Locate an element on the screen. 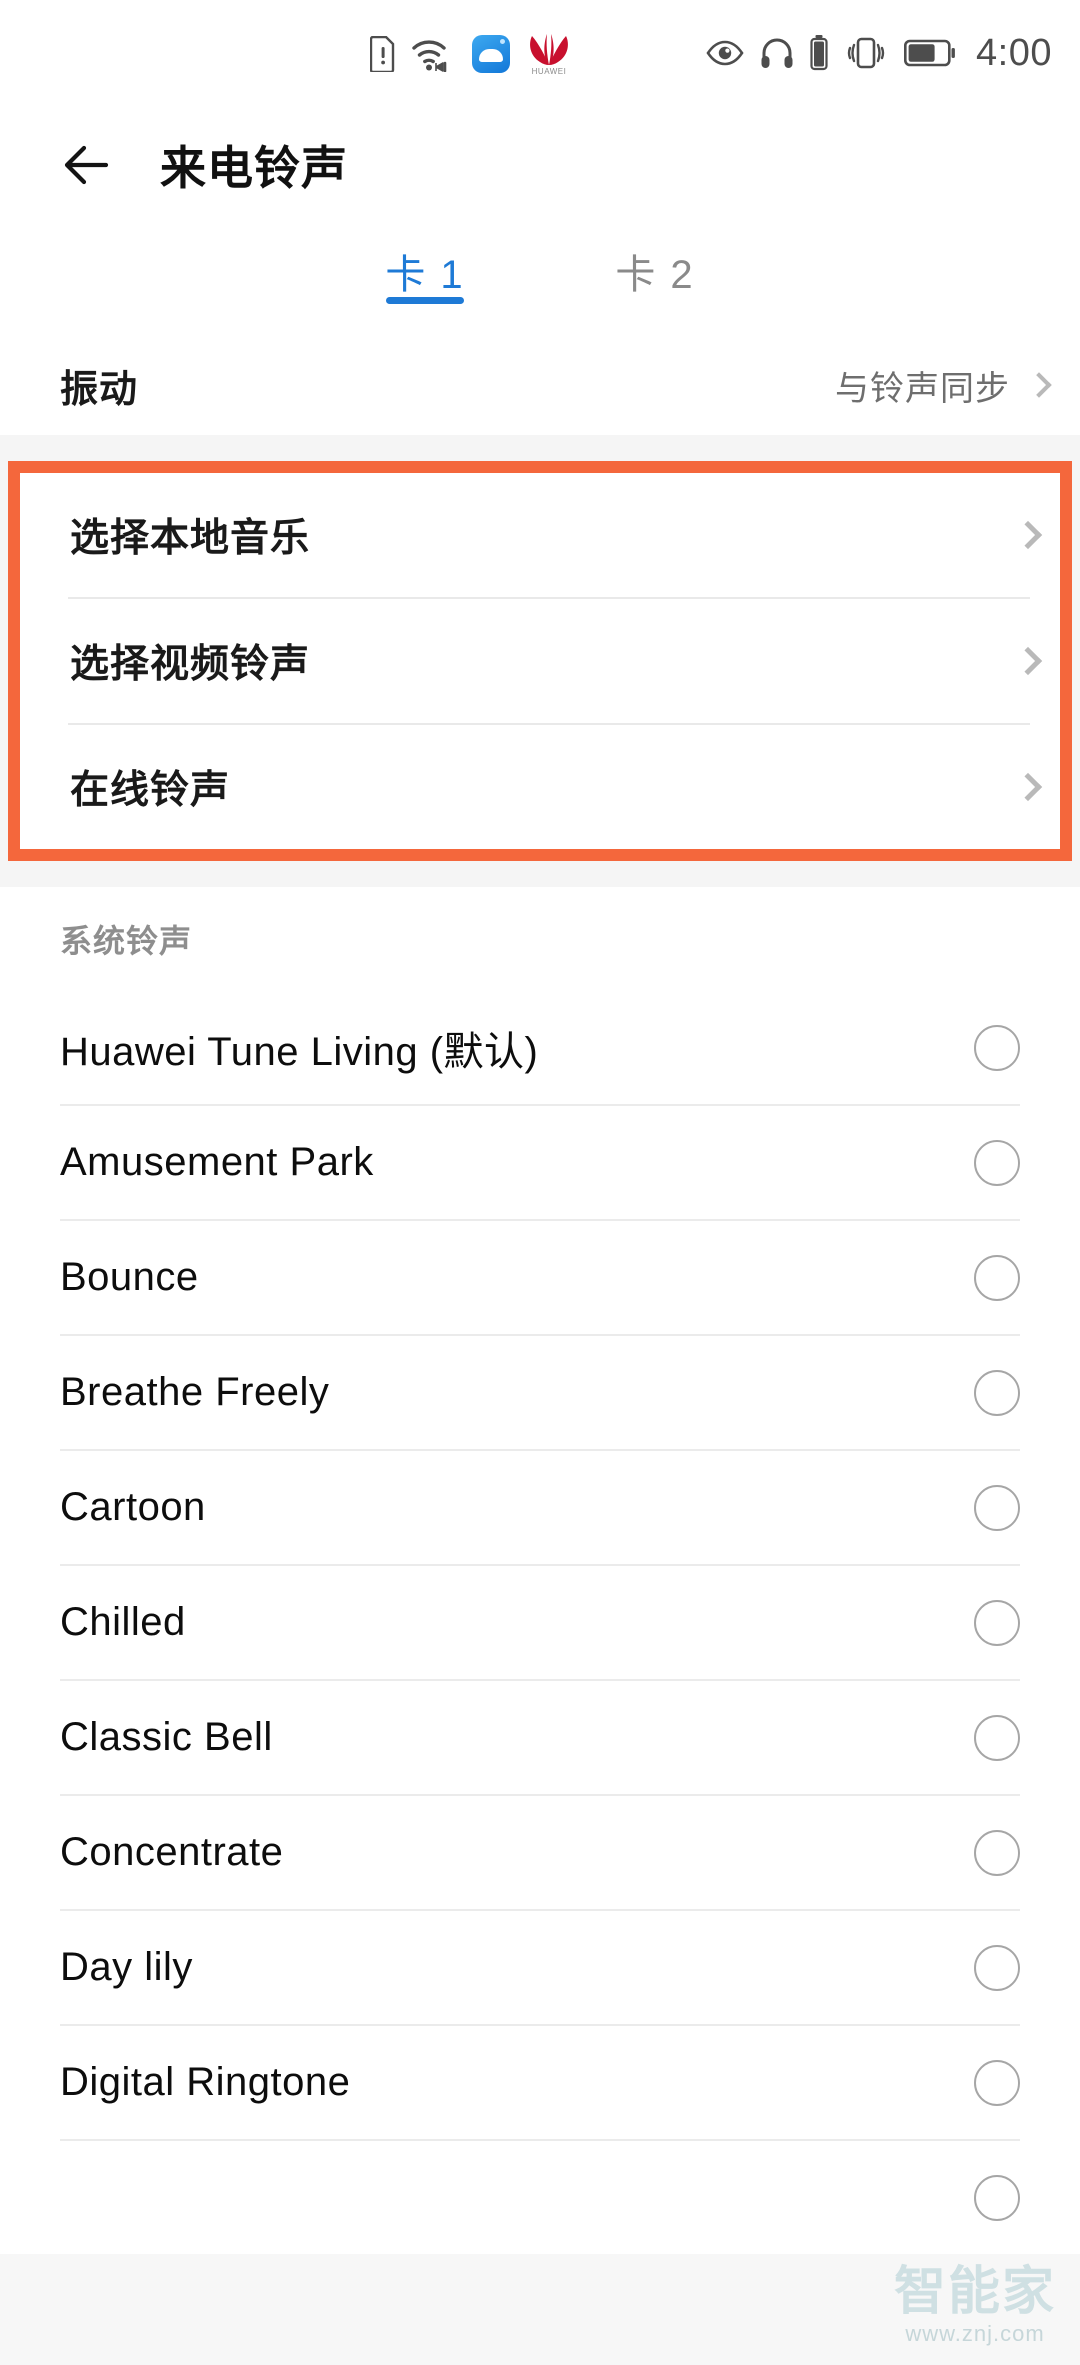 This screenshot has height=2365, width=1080. list-item: Cartoon is located at coordinates (540, 1507).